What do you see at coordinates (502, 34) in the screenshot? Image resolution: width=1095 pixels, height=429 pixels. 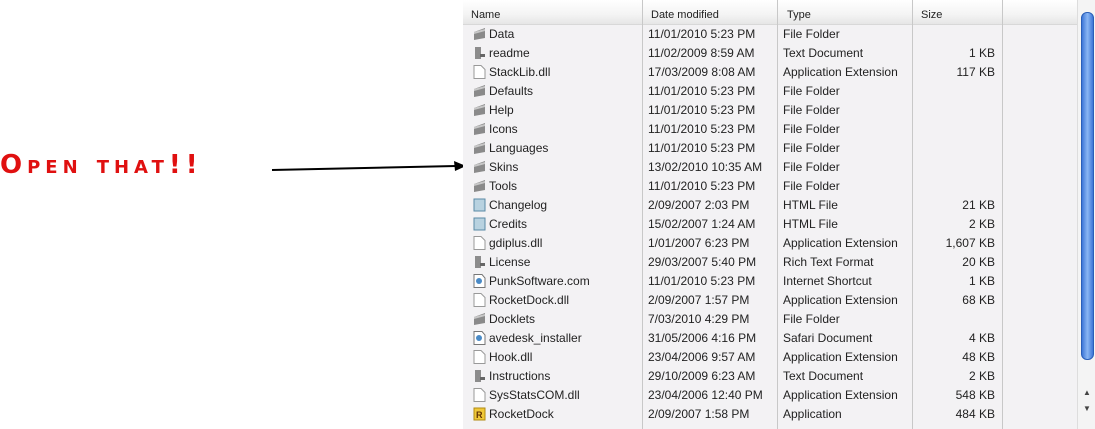 I see `file-name: Data` at bounding box center [502, 34].